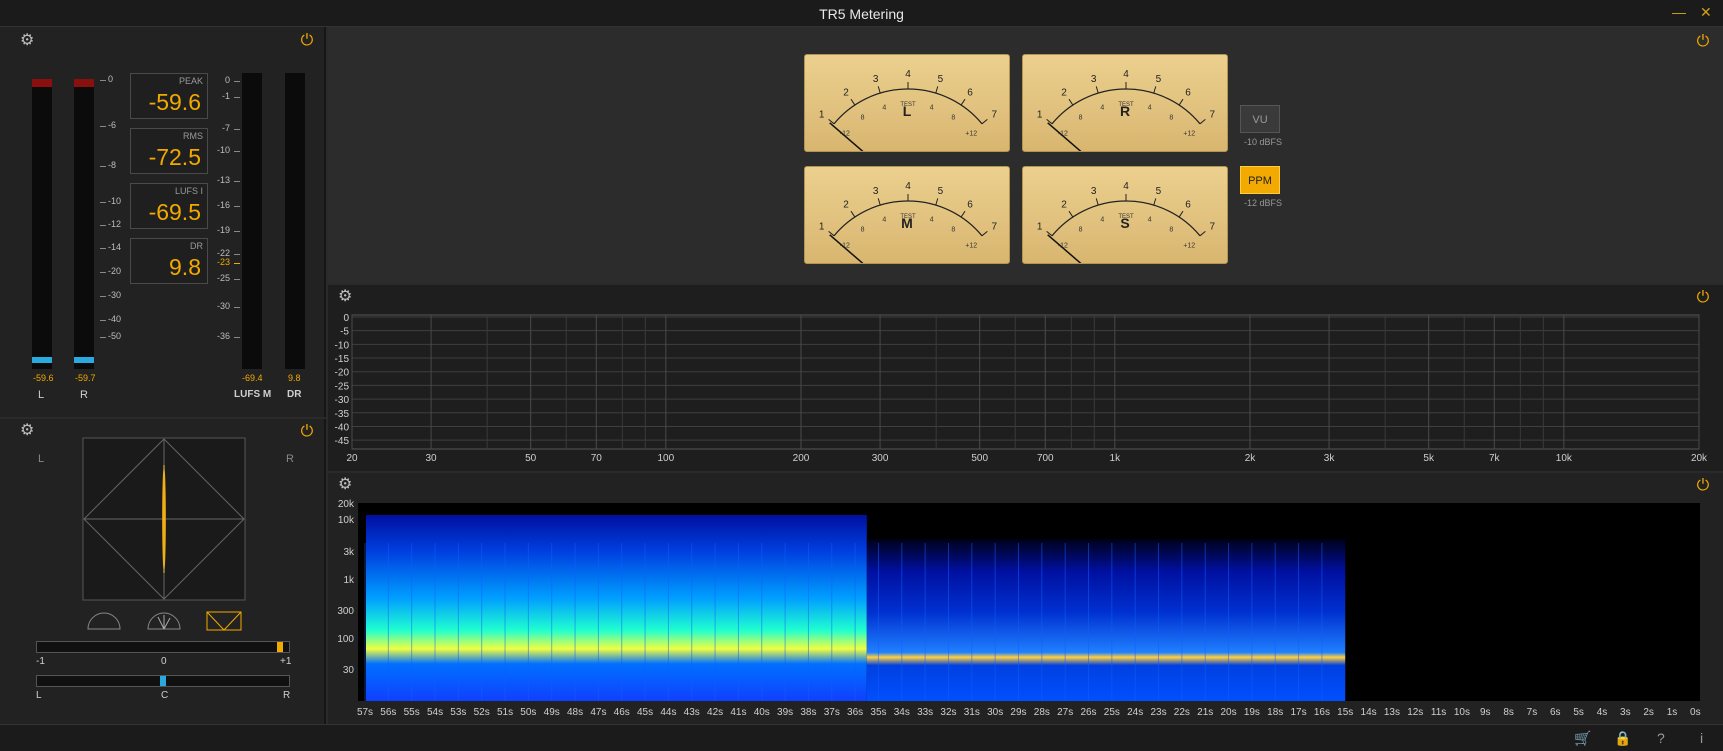 The image size is (1723, 751). Describe the element at coordinates (115, 224) in the screenshot. I see `level-scale-label: -12` at that location.